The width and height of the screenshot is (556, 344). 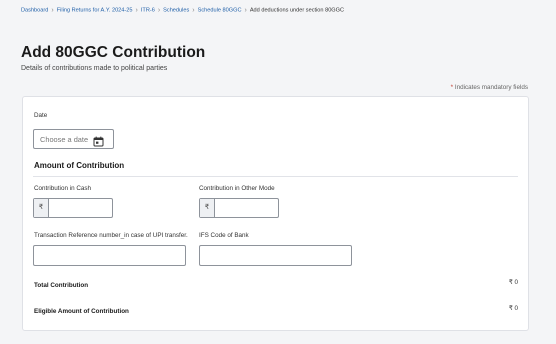 What do you see at coordinates (95, 11) in the screenshot?
I see `breadcrumb-filing-returns: Filing Returns for A.Y. 2024-25` at bounding box center [95, 11].